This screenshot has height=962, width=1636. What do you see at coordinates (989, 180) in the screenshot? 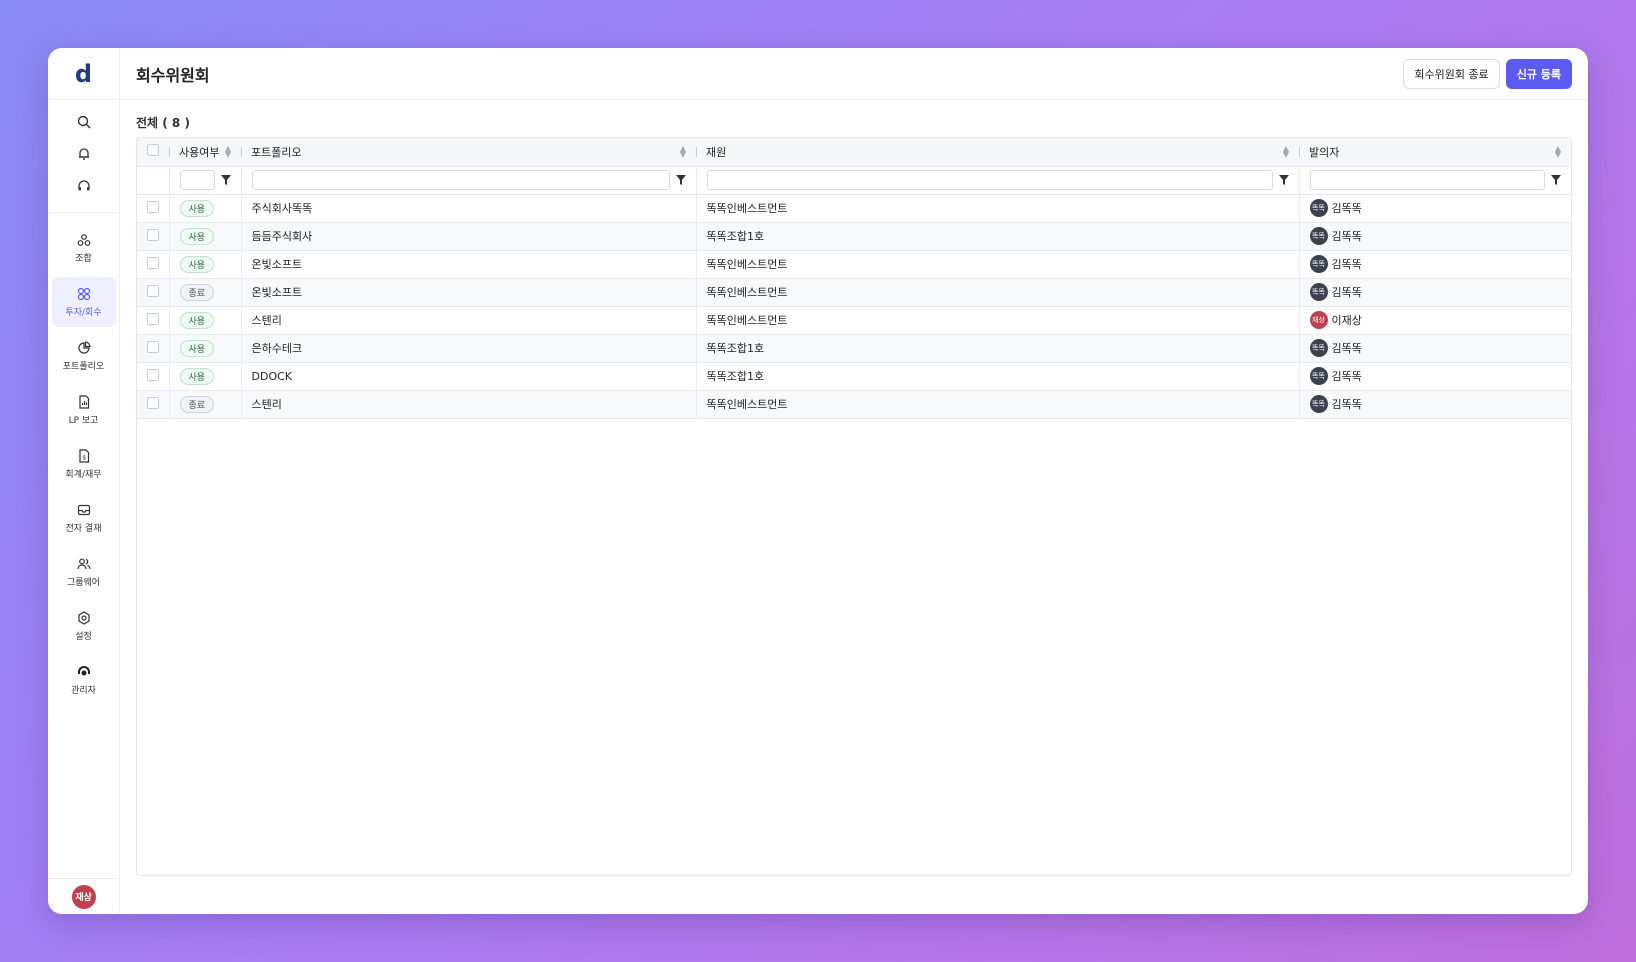
I see `fund-filter-input` at bounding box center [989, 180].